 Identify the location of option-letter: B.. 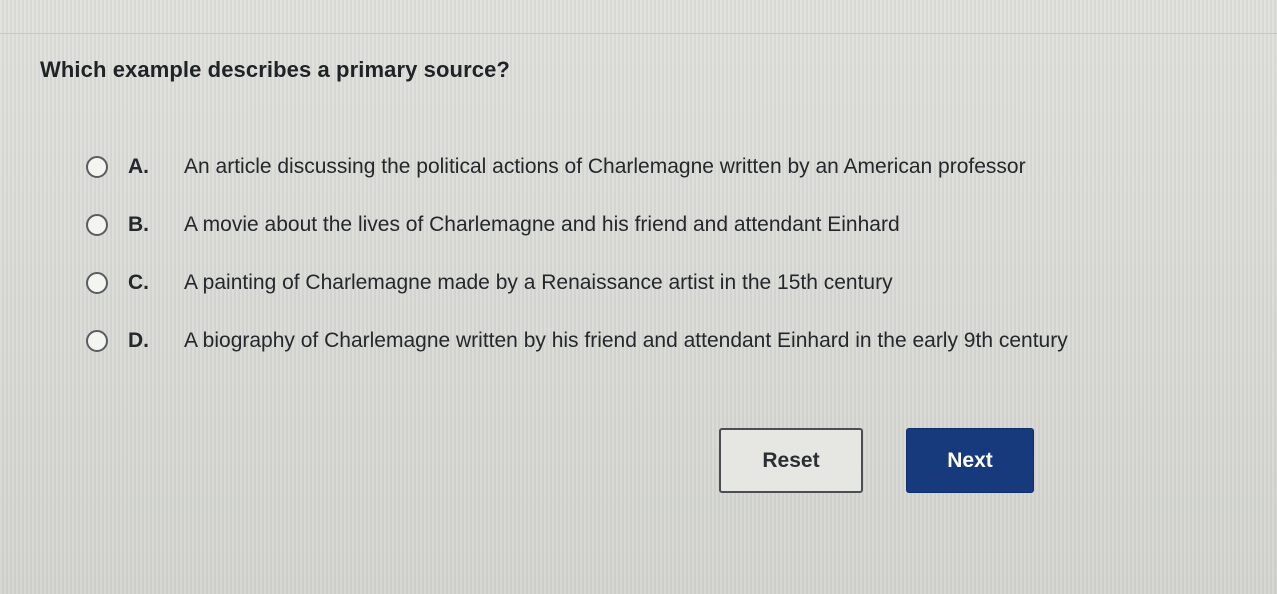
(138, 224).